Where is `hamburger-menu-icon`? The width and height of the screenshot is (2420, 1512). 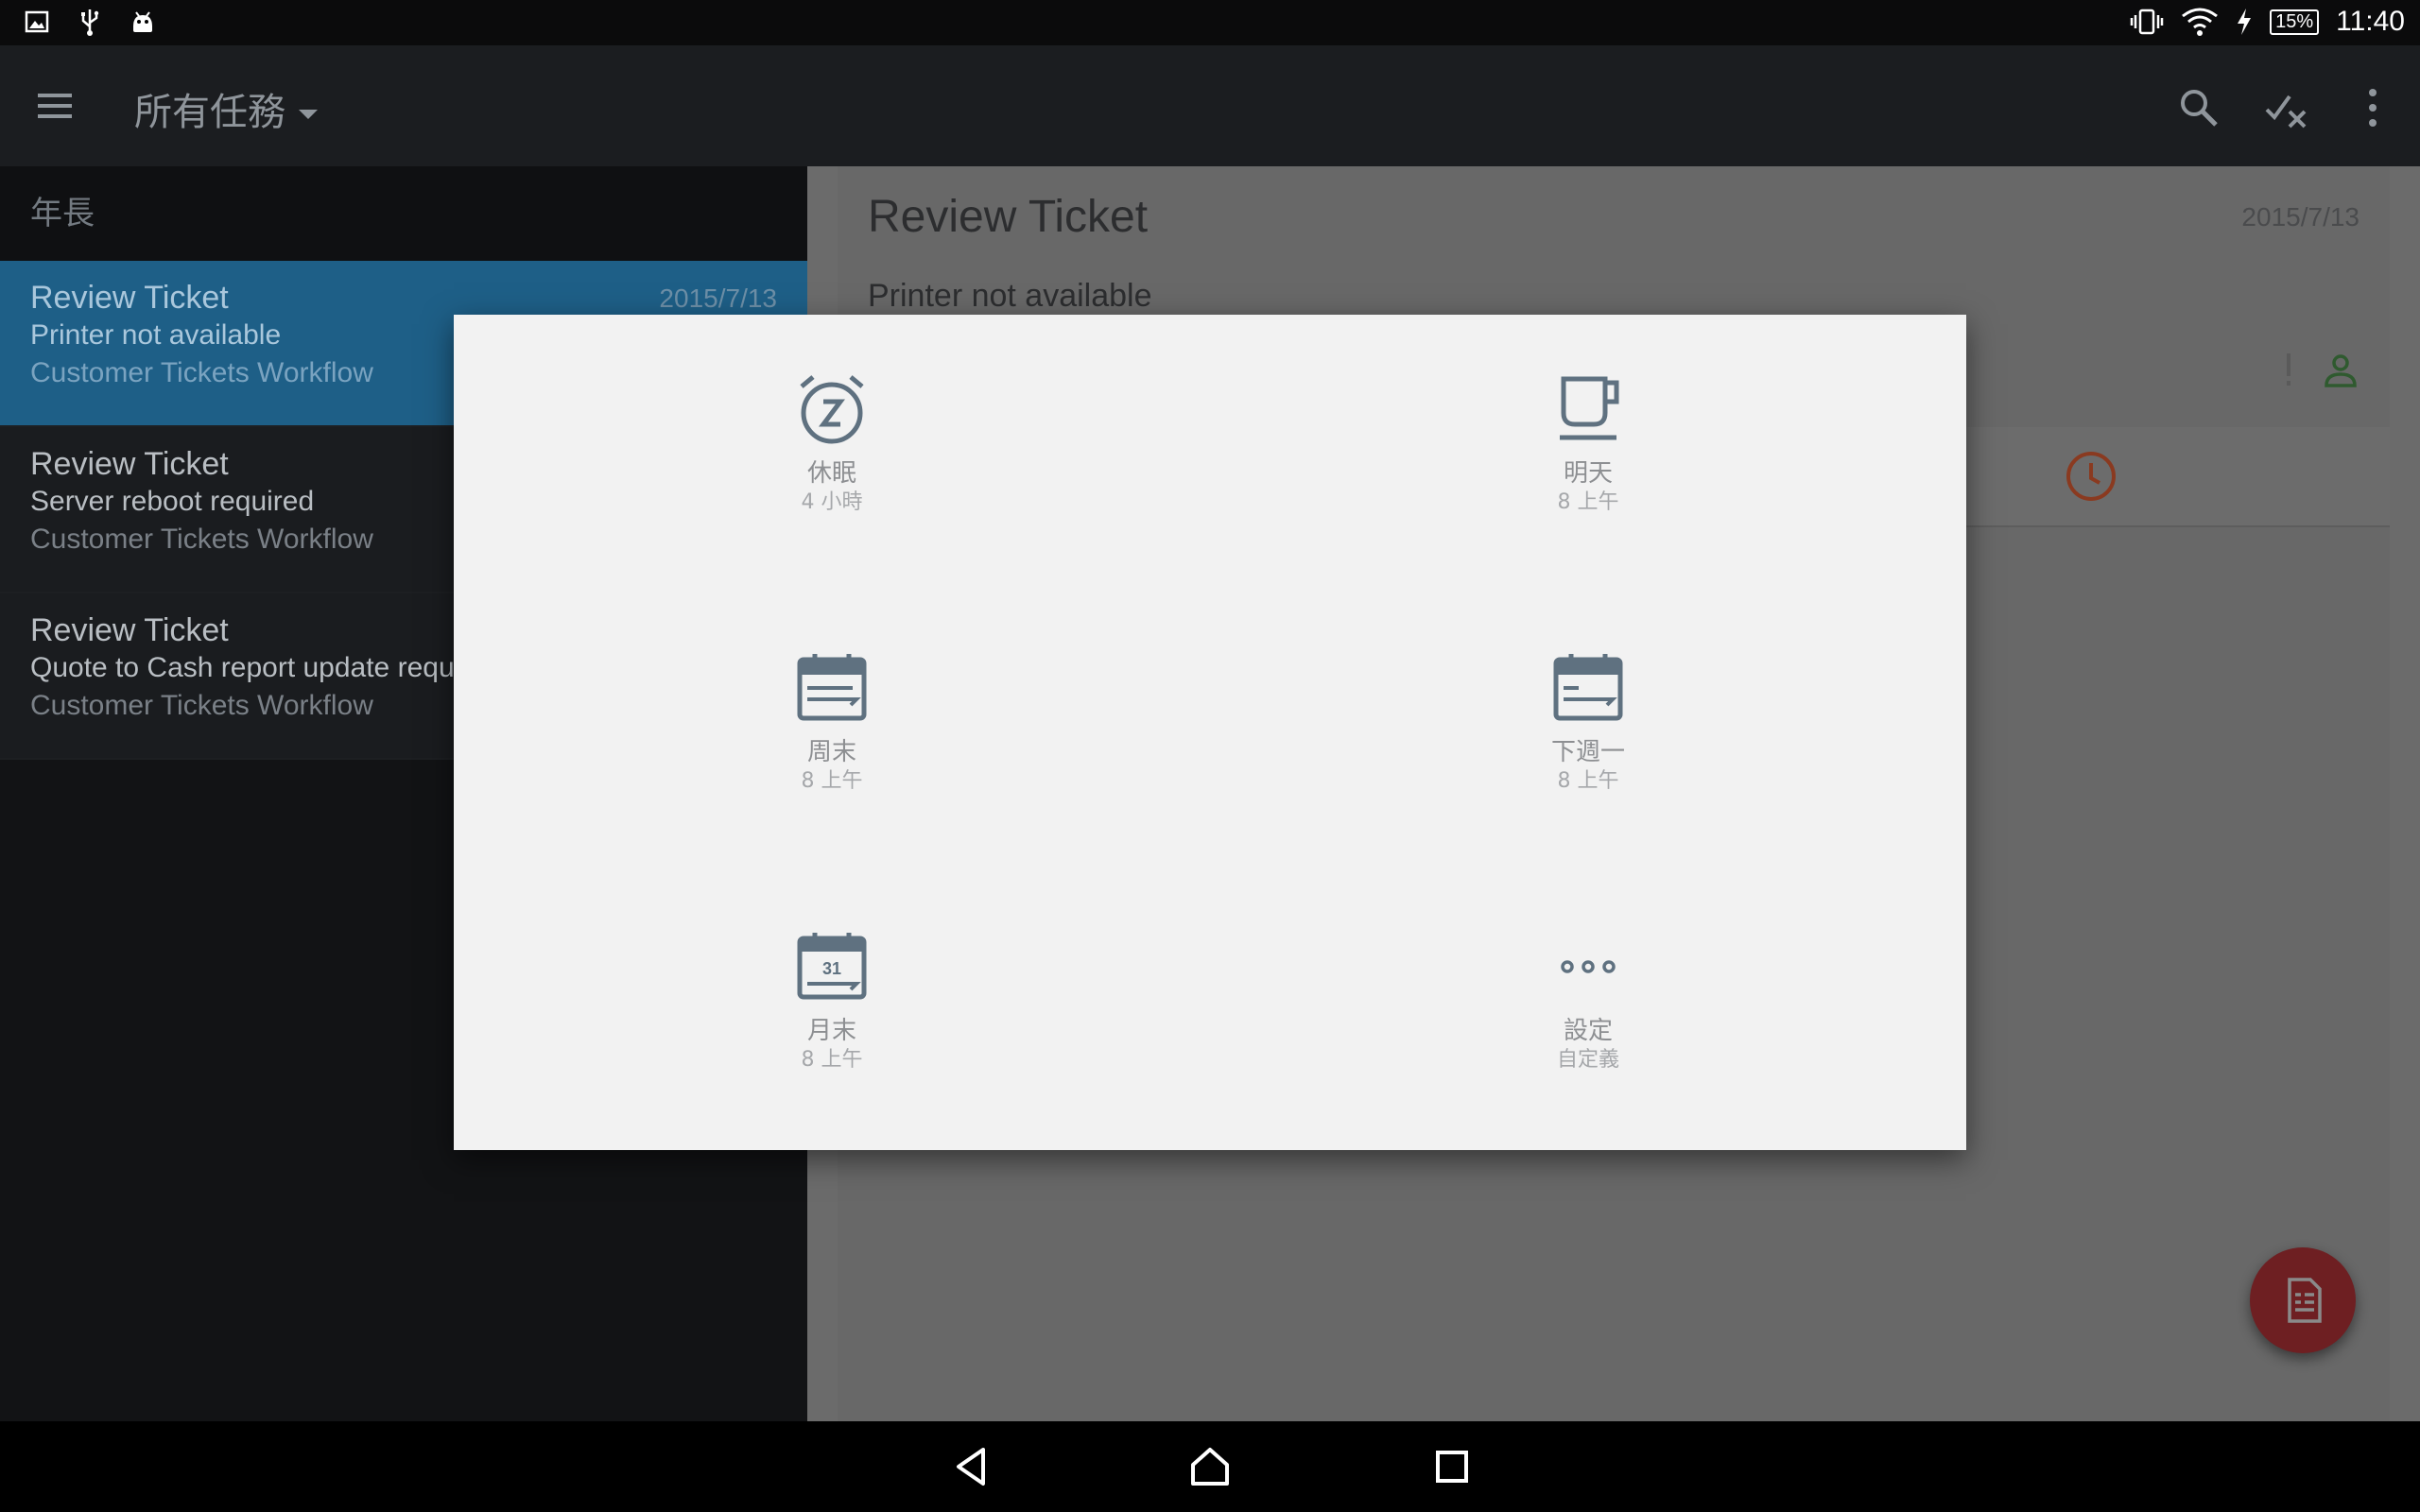 hamburger-menu-icon is located at coordinates (55, 106).